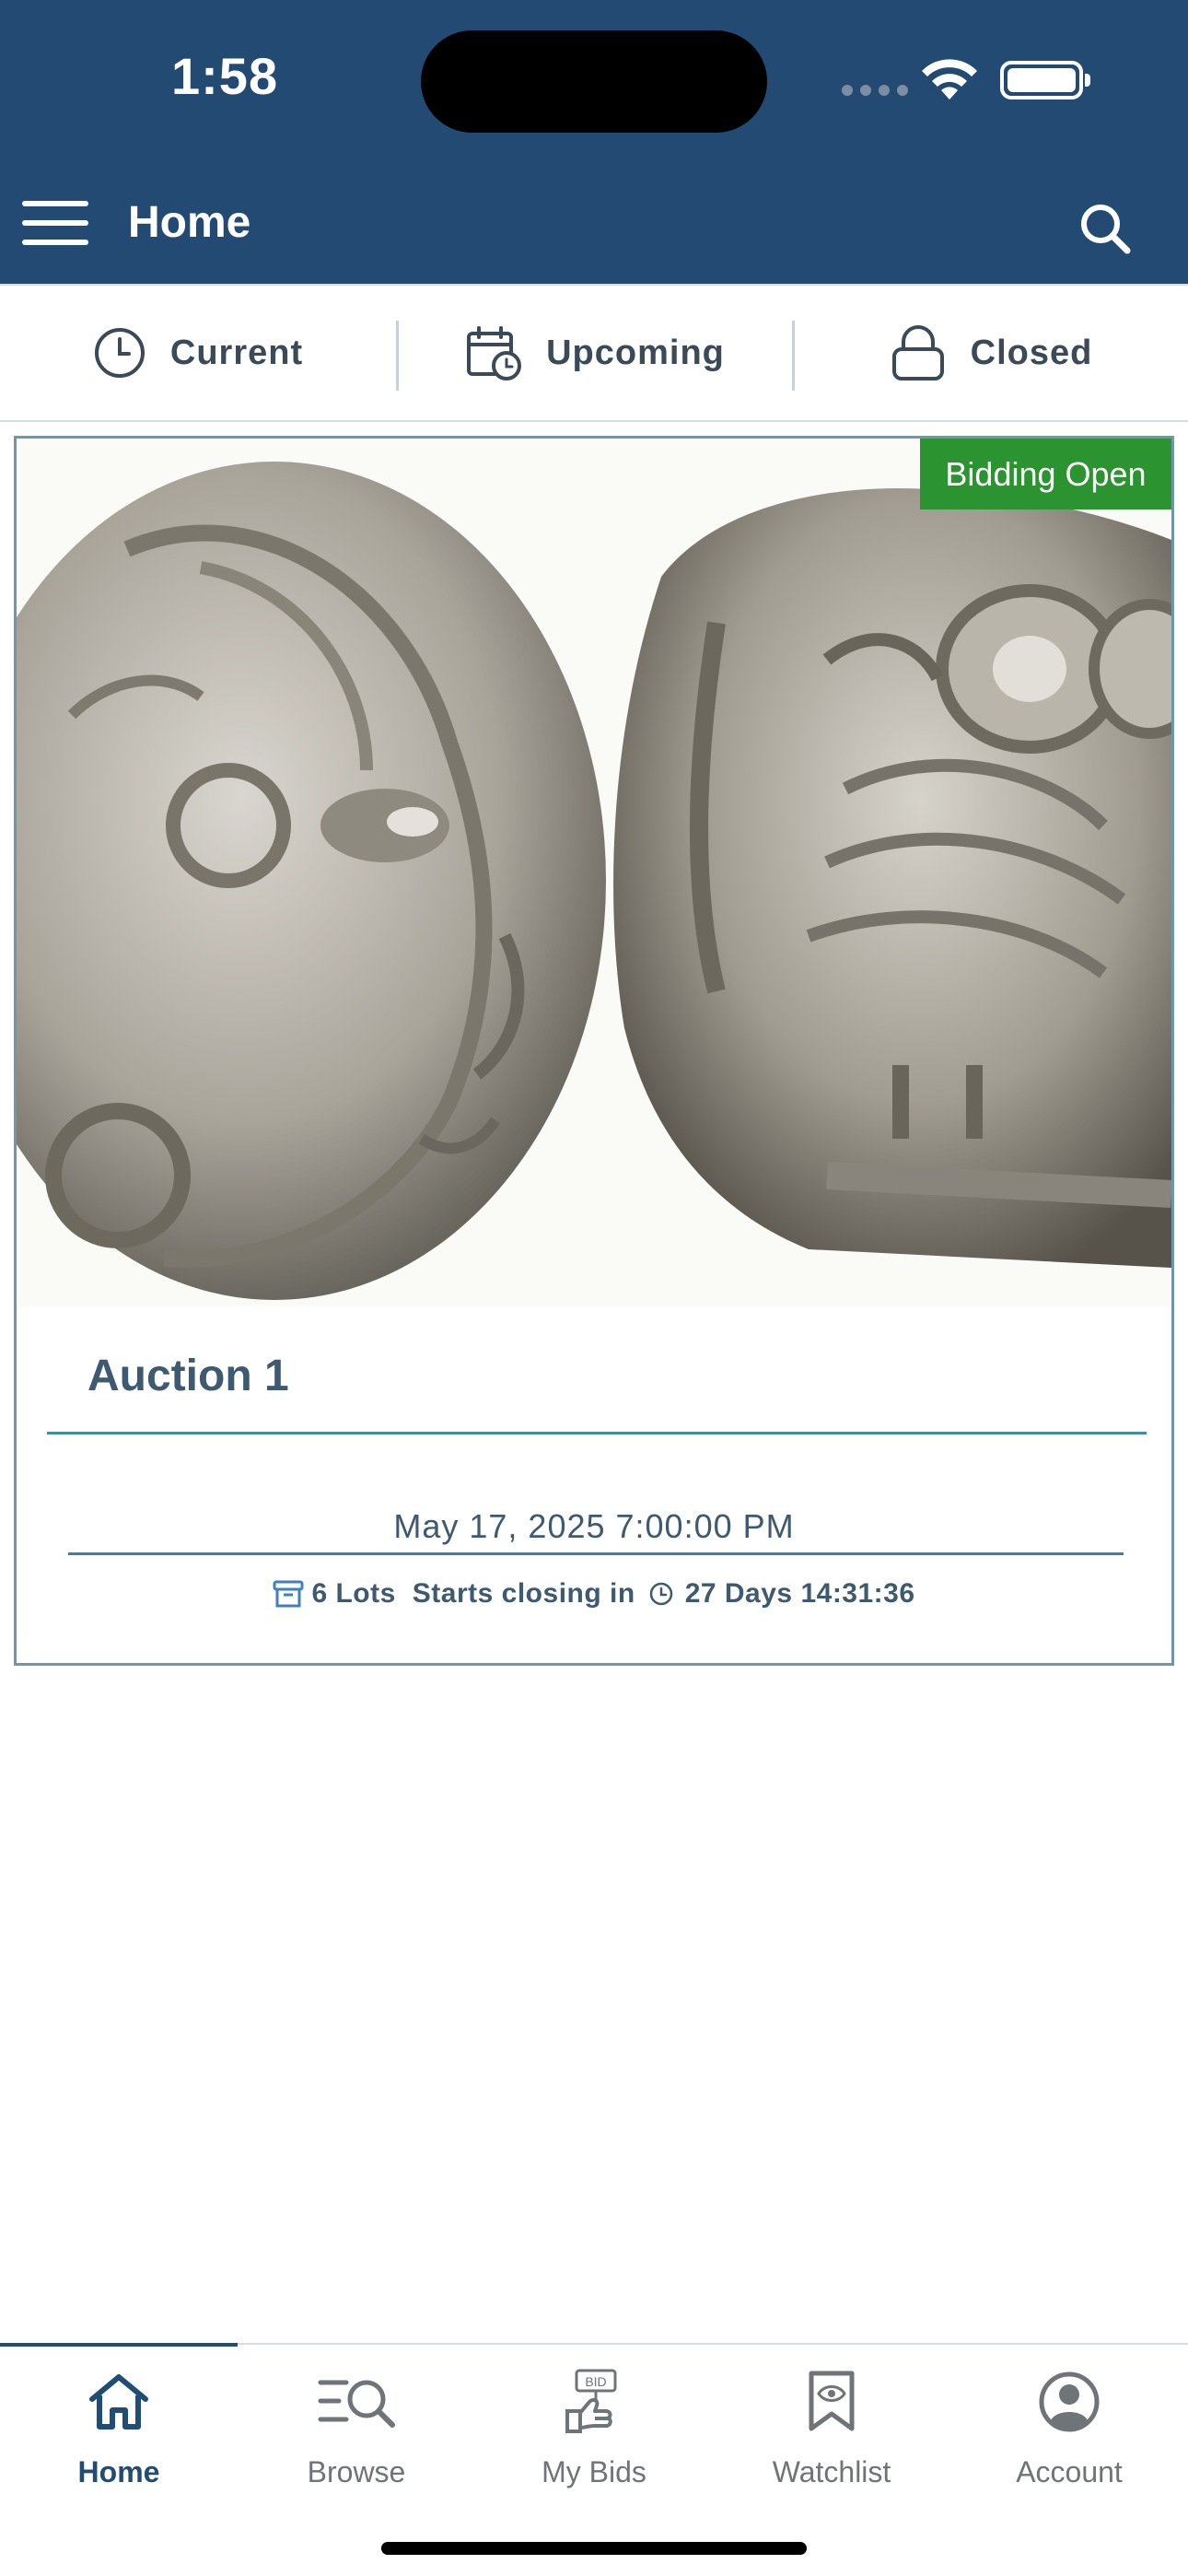  What do you see at coordinates (119, 353) in the screenshot?
I see `clock-icon` at bounding box center [119, 353].